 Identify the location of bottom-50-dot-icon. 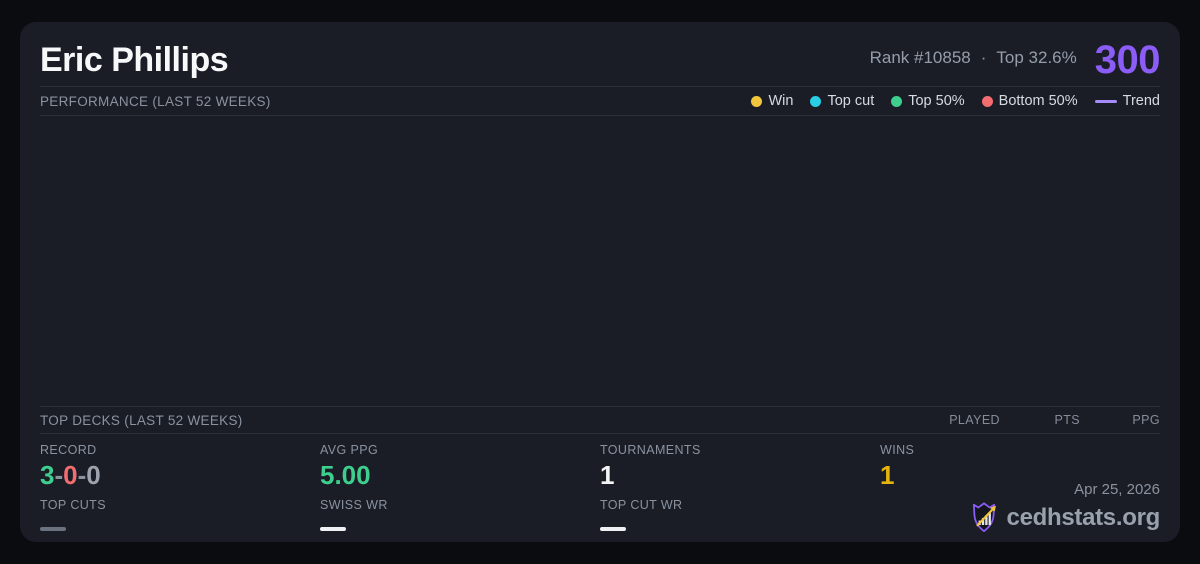
(987, 101).